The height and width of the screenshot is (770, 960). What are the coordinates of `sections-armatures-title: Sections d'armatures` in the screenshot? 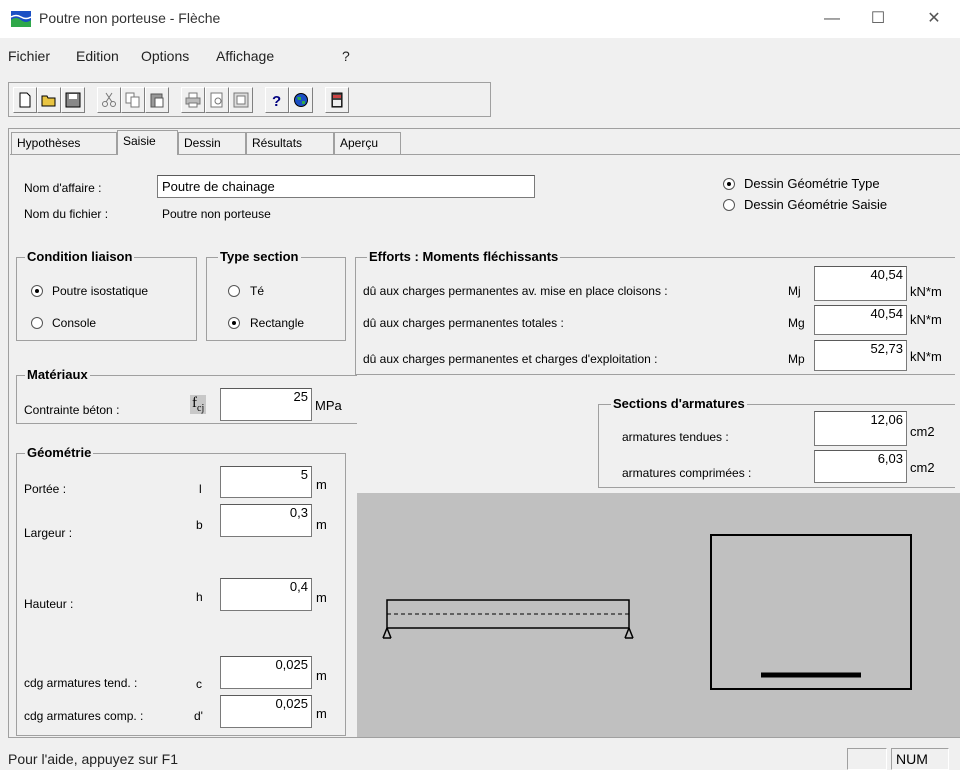 It's located at (679, 403).